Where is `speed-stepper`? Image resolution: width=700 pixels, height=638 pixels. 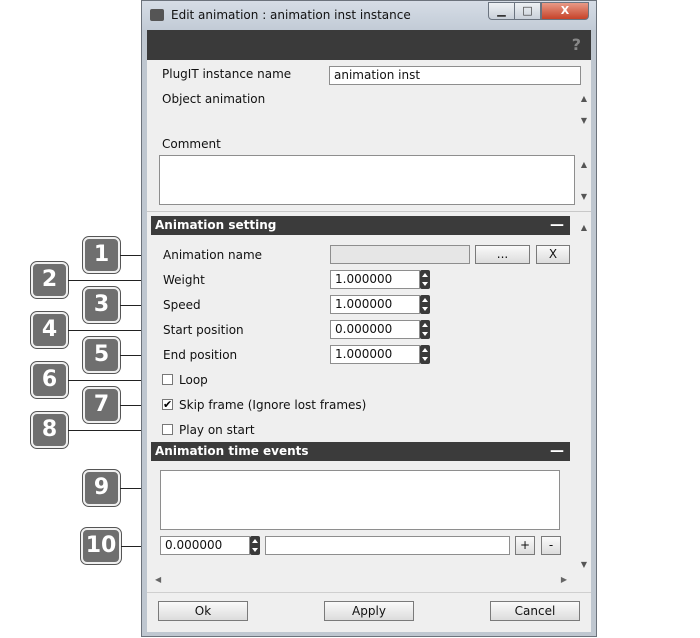
speed-stepper is located at coordinates (425, 304).